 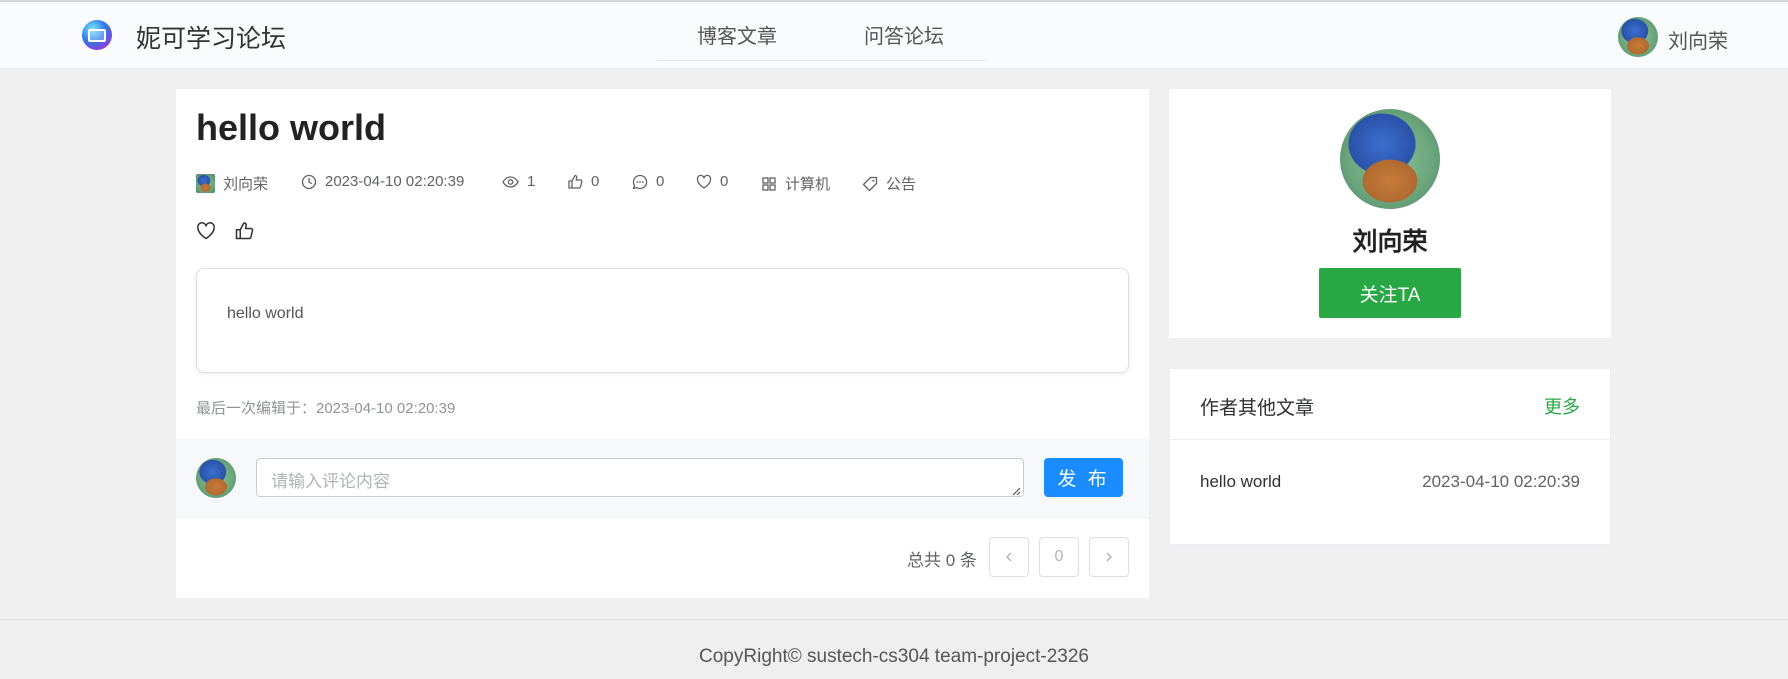 What do you see at coordinates (901, 184) in the screenshot?
I see `meta-tag-label: 公告` at bounding box center [901, 184].